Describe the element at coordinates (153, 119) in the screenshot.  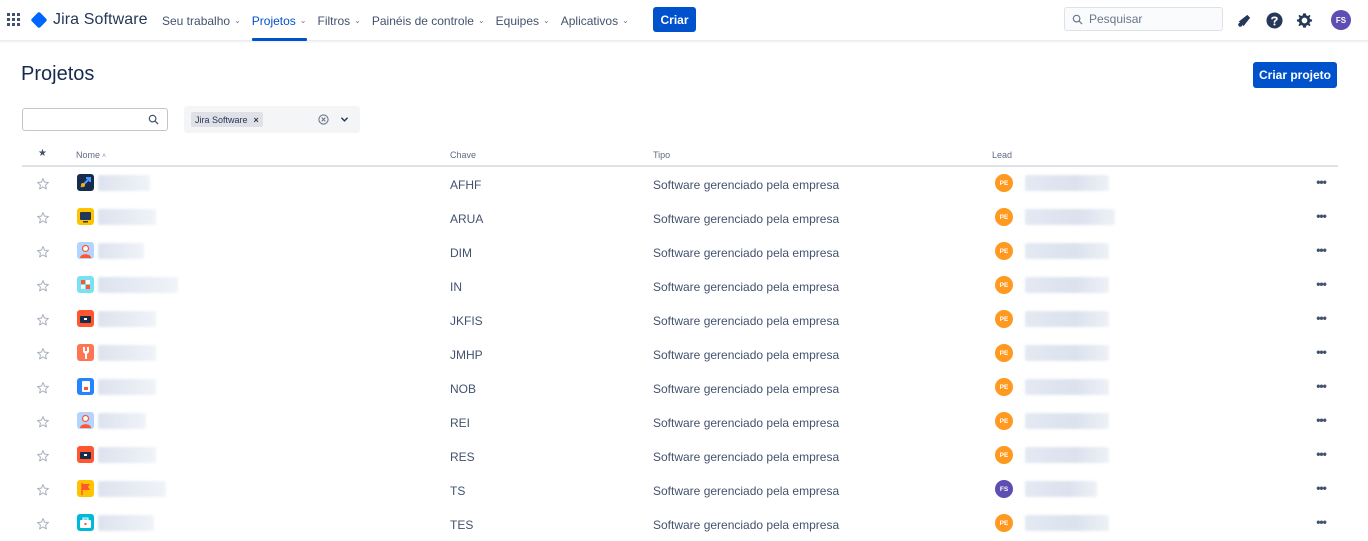
I see `search-icon` at that location.